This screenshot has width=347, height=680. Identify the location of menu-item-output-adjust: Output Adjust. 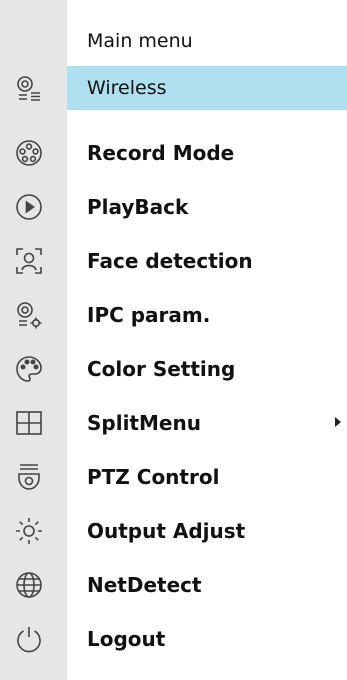
(173, 531).